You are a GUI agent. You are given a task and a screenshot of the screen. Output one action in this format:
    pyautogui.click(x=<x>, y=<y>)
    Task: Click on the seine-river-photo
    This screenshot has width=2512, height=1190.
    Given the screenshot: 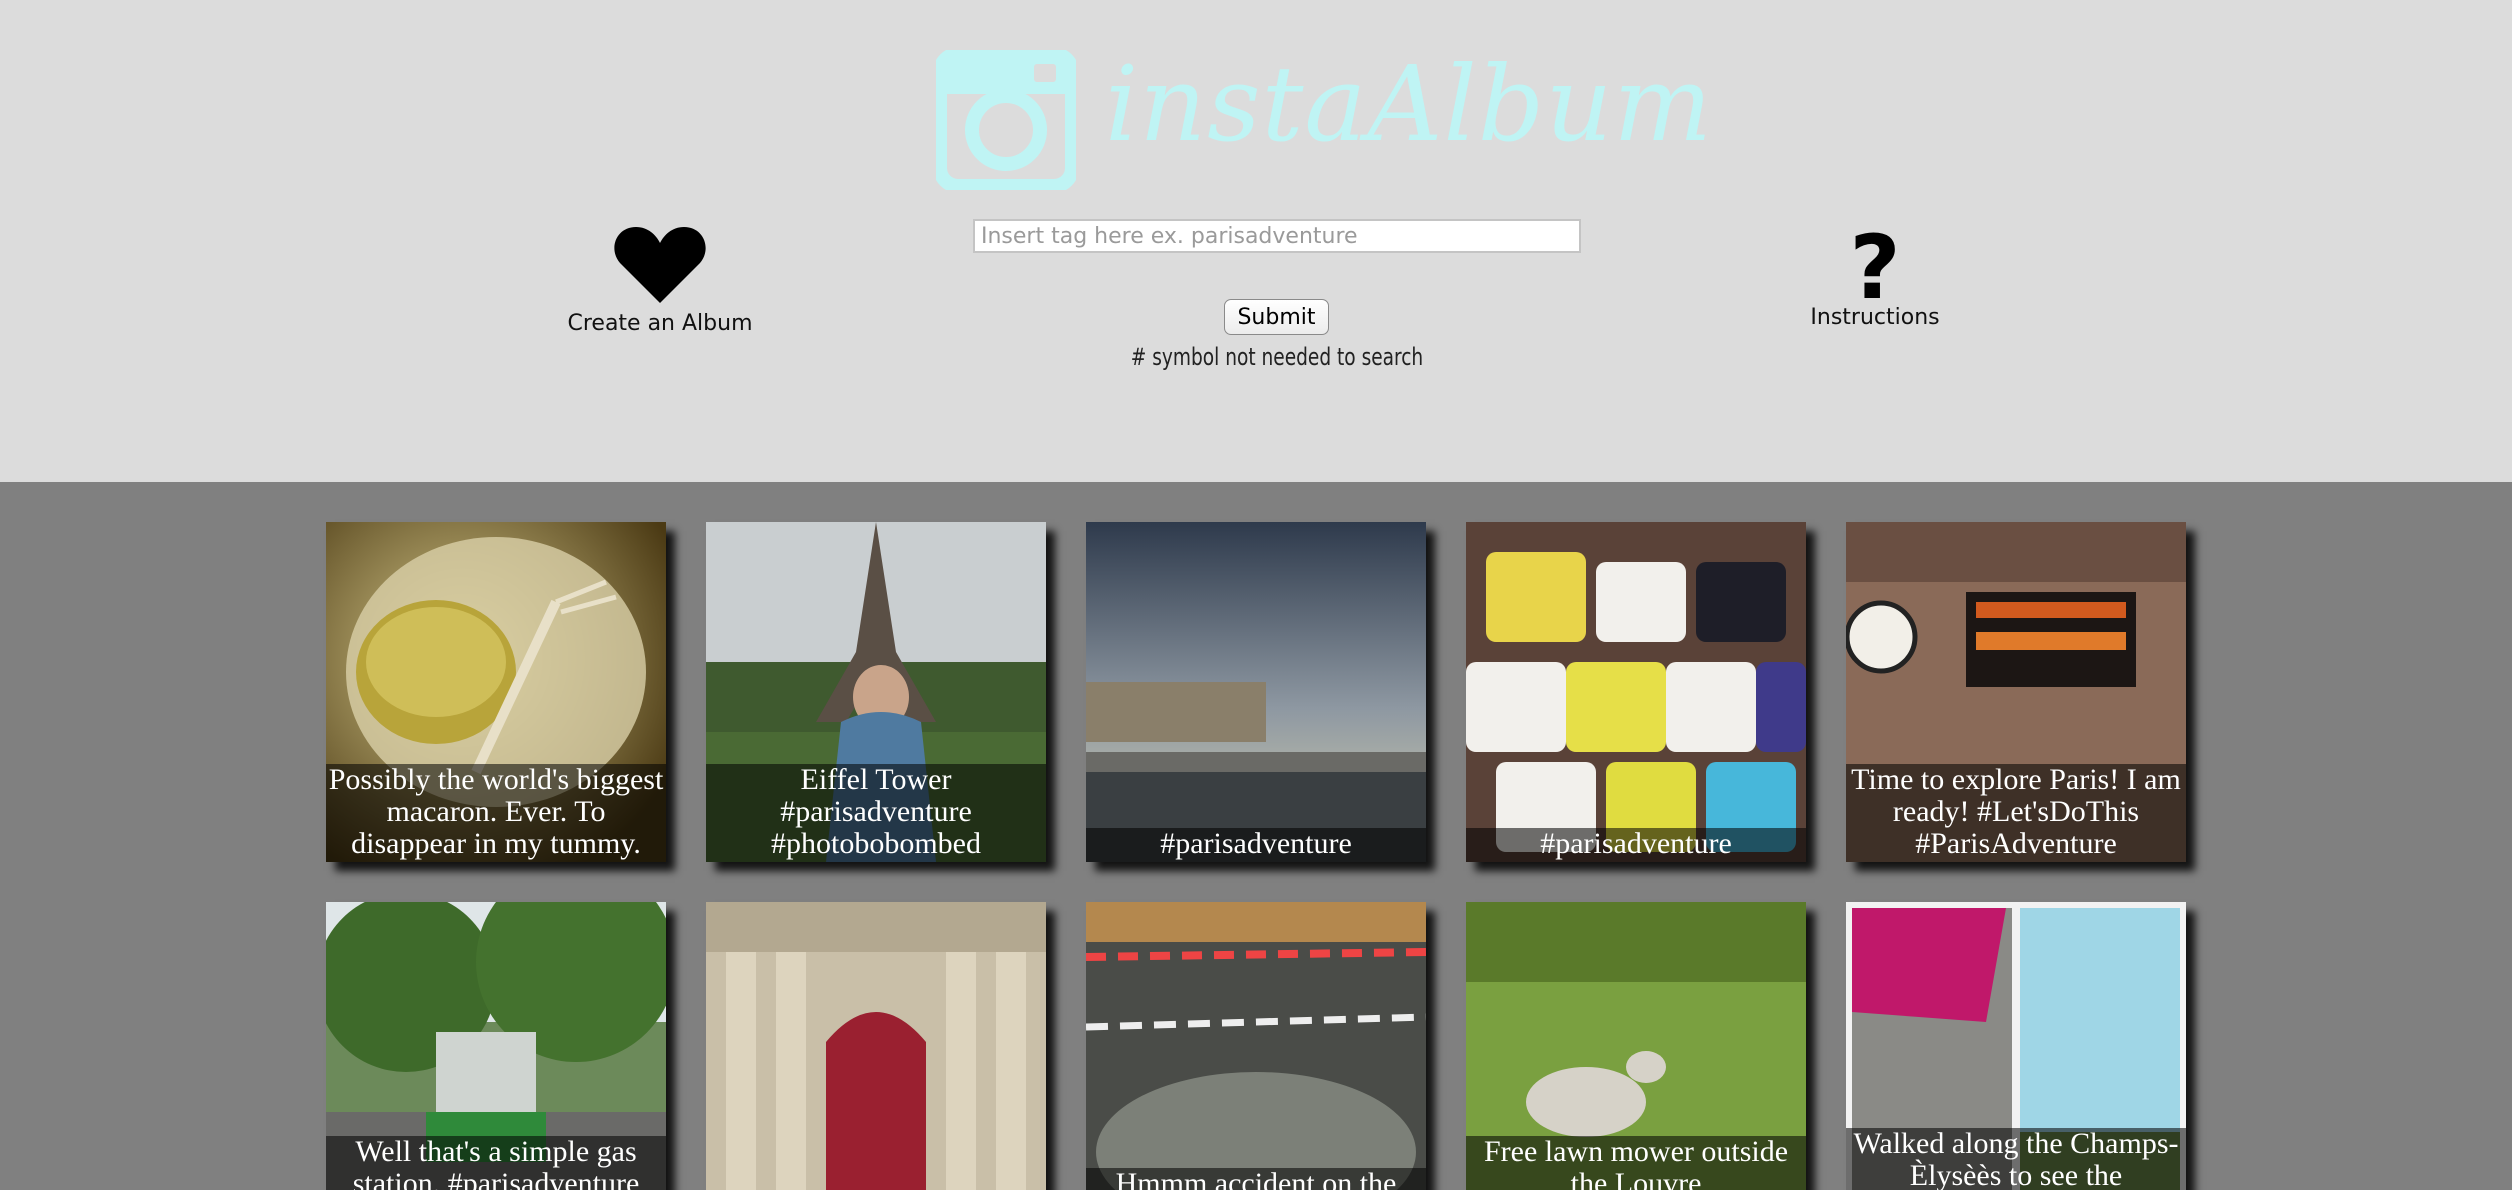 What is the action you would take?
    pyautogui.click(x=1256, y=692)
    